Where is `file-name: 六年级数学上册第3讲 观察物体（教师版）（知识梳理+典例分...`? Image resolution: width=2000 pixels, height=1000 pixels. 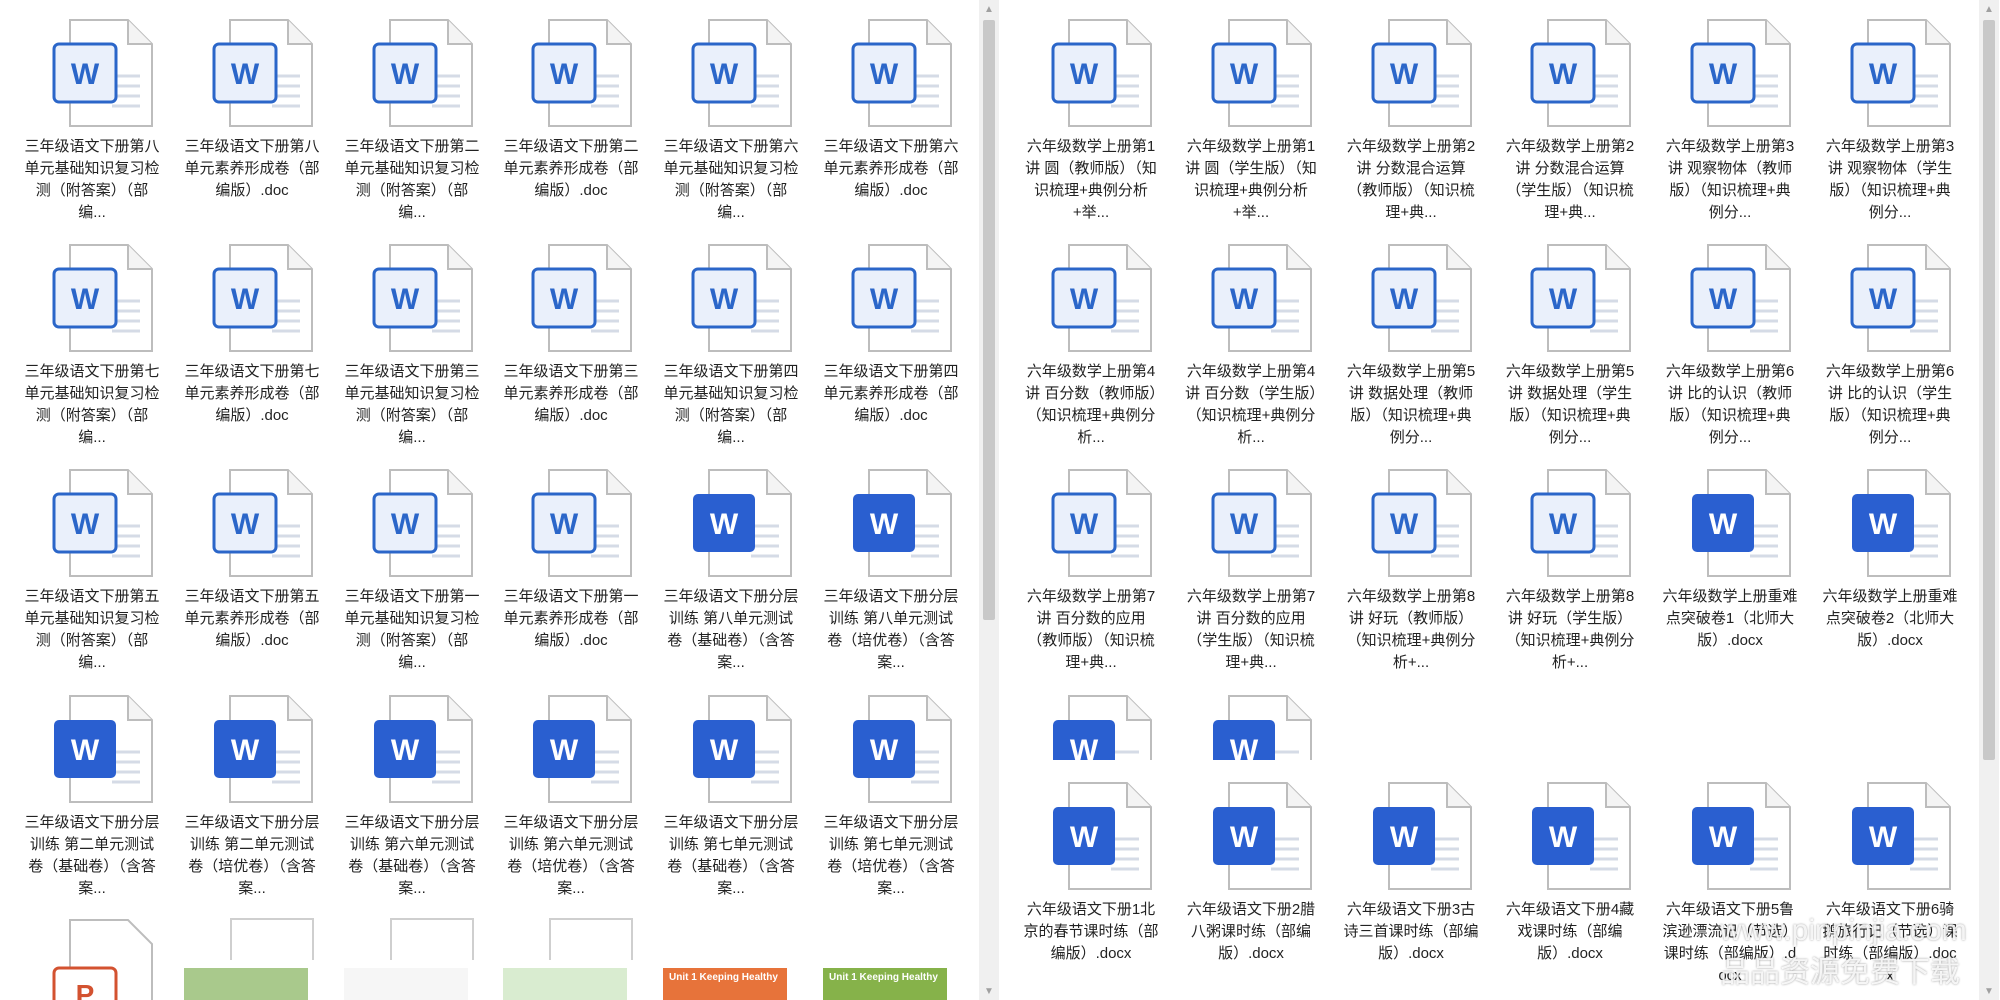 file-name: 六年级数学上册第3讲 观察物体（教师版）（知识梳理+典例分... is located at coordinates (1730, 179).